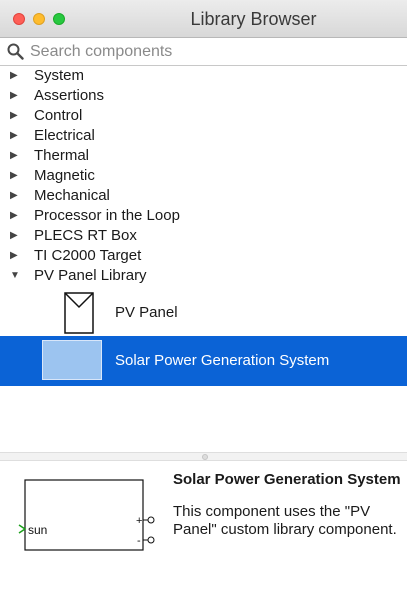  What do you see at coordinates (151, 540) in the screenshot?
I see `output-port-minus-icon` at bounding box center [151, 540].